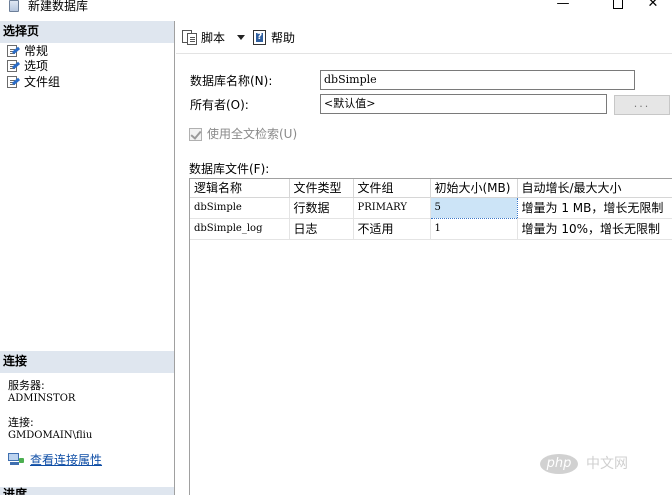  Describe the element at coordinates (16, 460) in the screenshot. I see `connection-properties-icon` at that location.